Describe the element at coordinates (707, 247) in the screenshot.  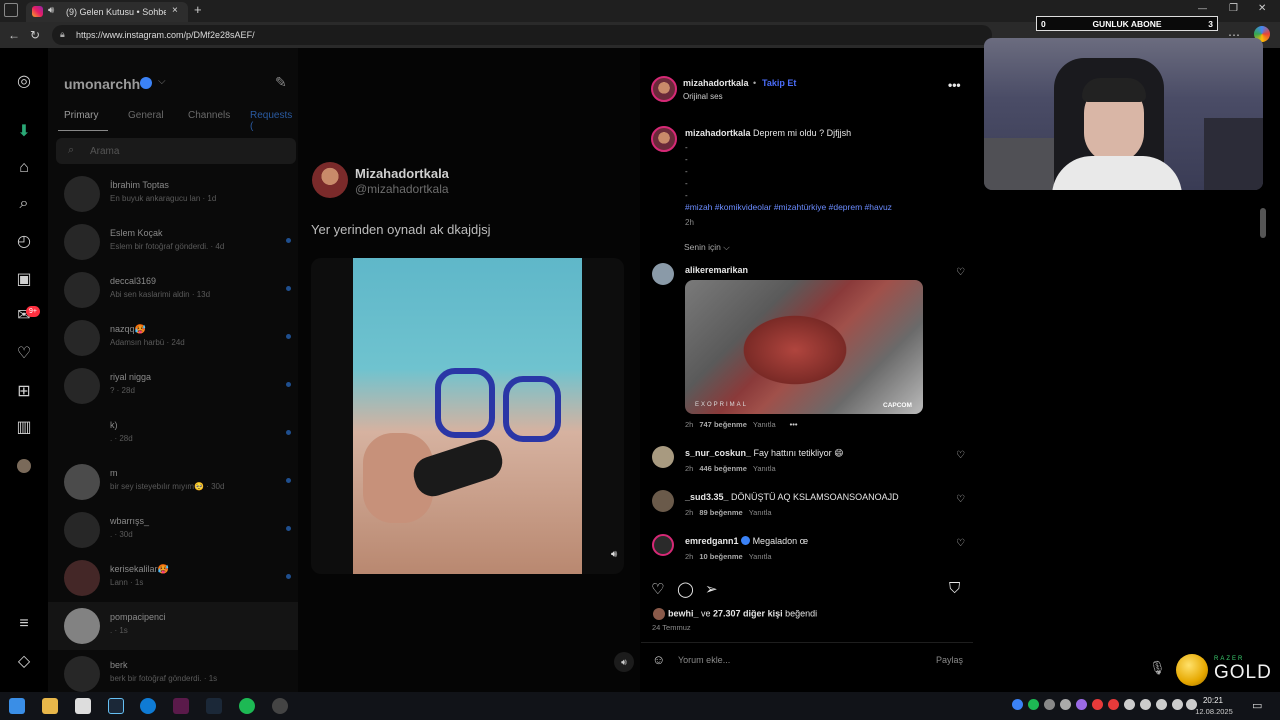
I see `comment-sort-dropdown: Senin için ⌵` at that location.